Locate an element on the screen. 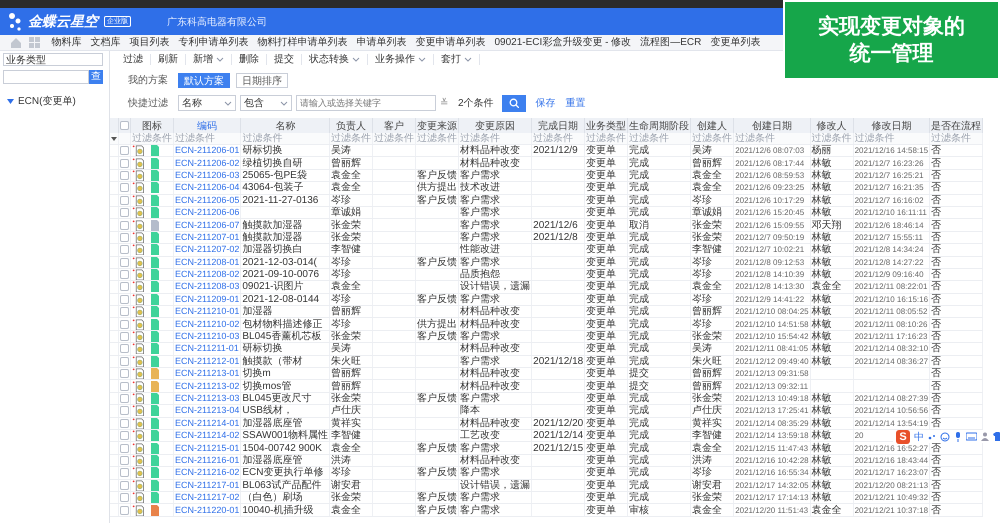  record-code-link: ECN-211214-02 is located at coordinates (207, 435).